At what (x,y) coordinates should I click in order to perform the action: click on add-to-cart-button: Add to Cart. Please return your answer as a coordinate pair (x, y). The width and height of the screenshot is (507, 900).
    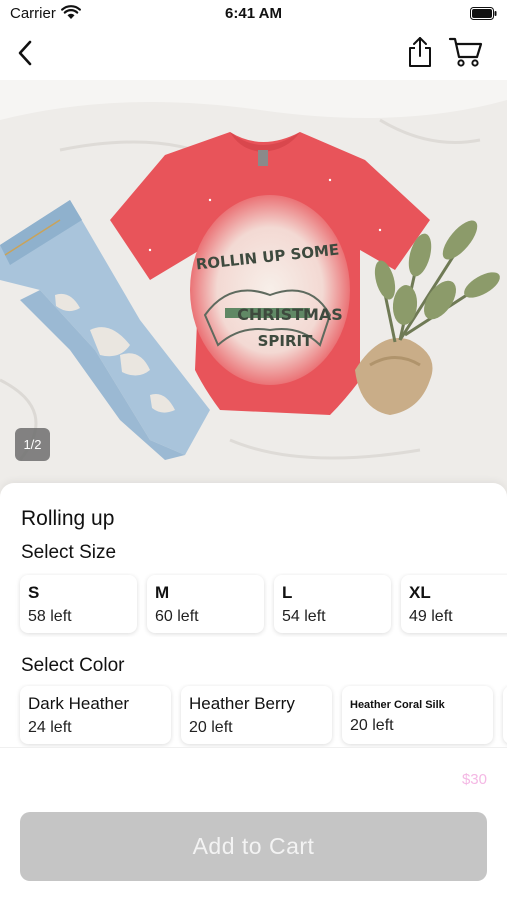
    Looking at the image, I should click on (253, 846).